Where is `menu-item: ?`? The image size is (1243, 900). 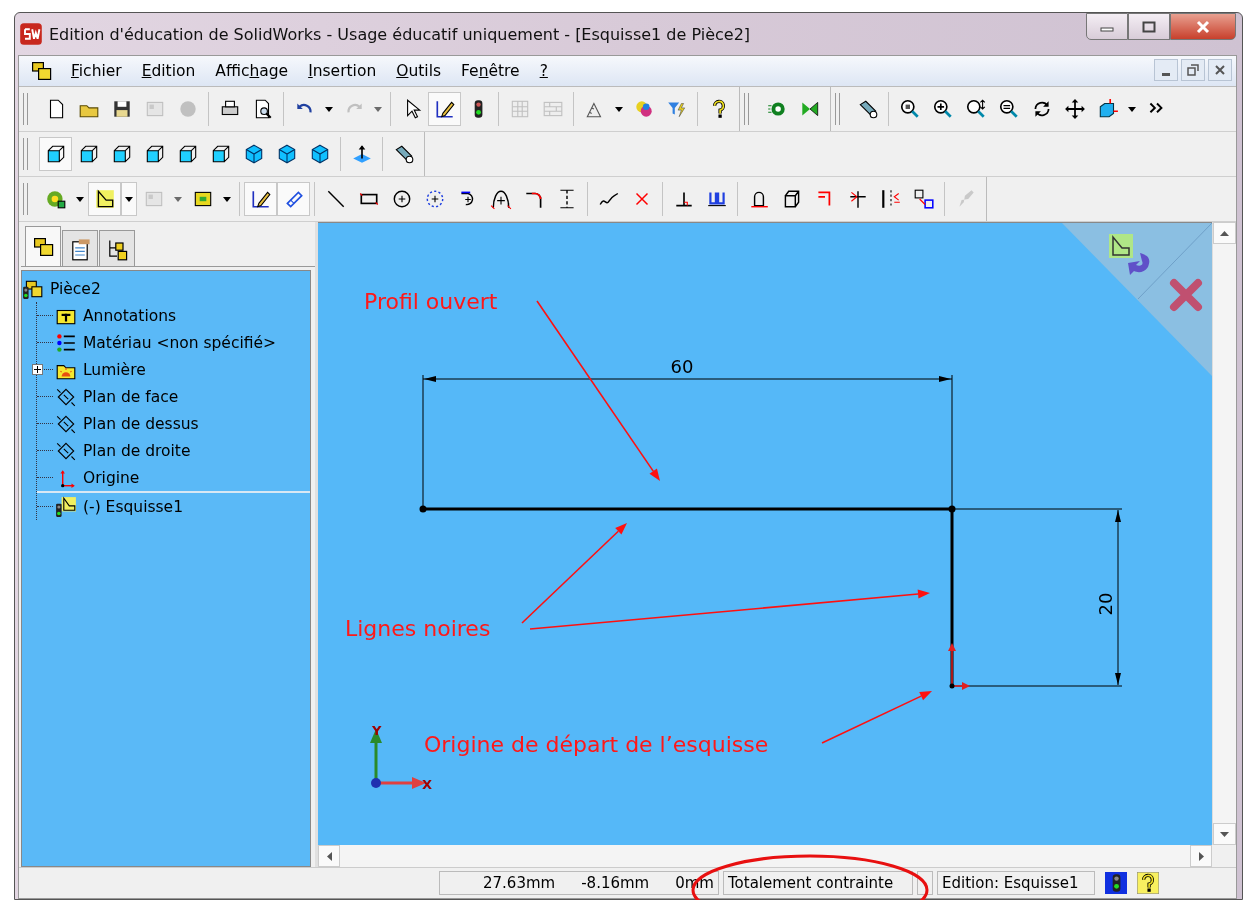
menu-item: ? is located at coordinates (543, 71).